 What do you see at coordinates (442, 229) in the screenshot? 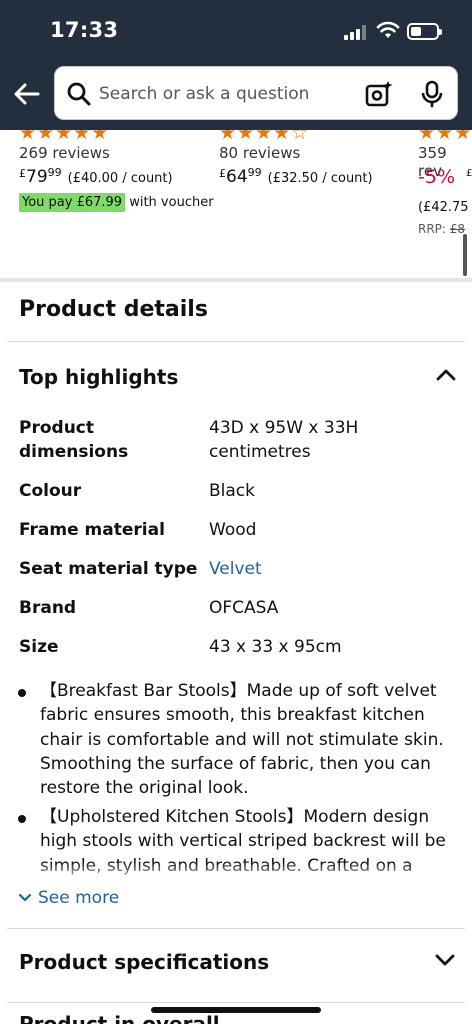
I see `rrp-price: RRP: £8` at bounding box center [442, 229].